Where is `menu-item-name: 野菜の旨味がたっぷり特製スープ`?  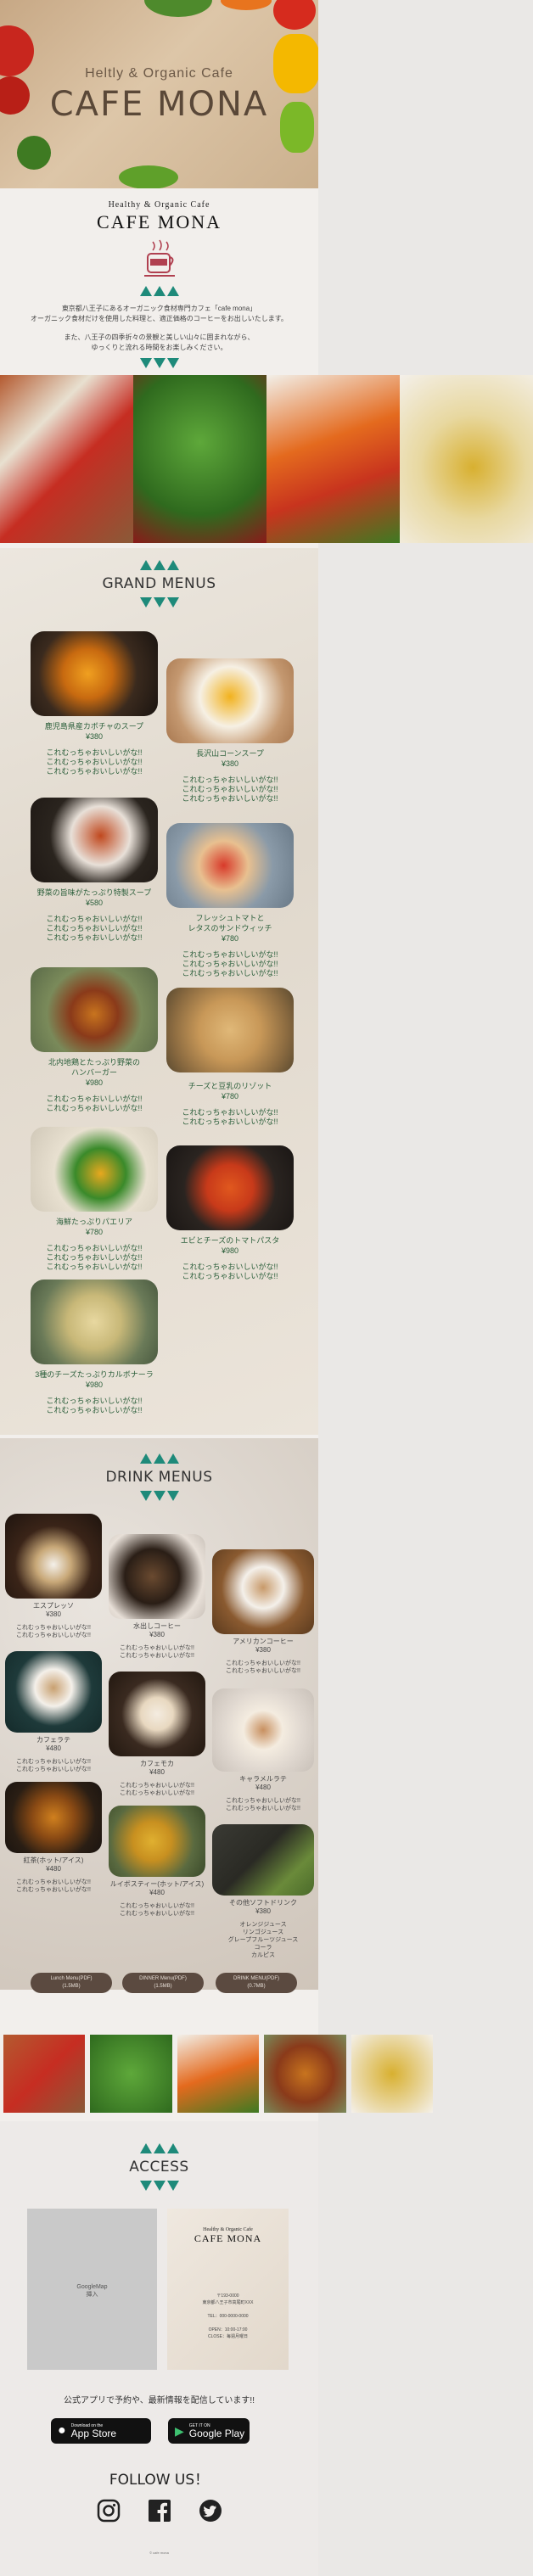
menu-item-name: 野菜の旨味がたっぷり特製スープ is located at coordinates (94, 892).